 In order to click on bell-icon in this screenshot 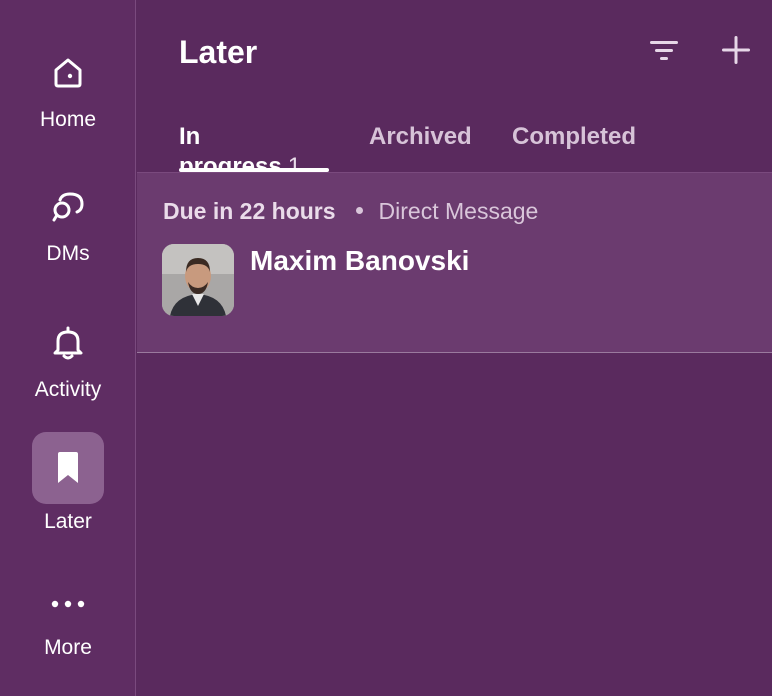, I will do `click(68, 342)`.